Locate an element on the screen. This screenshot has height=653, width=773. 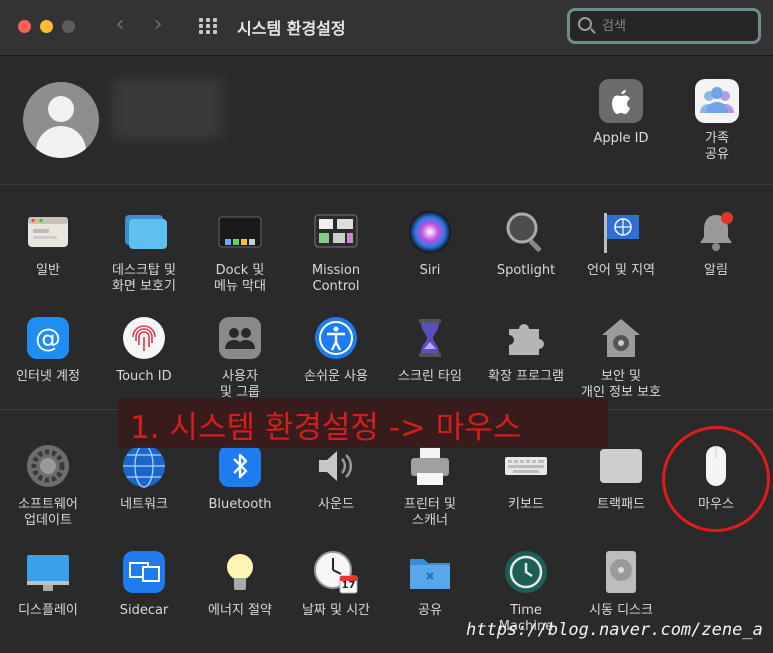
speaker-icon is located at coordinates (336, 466).